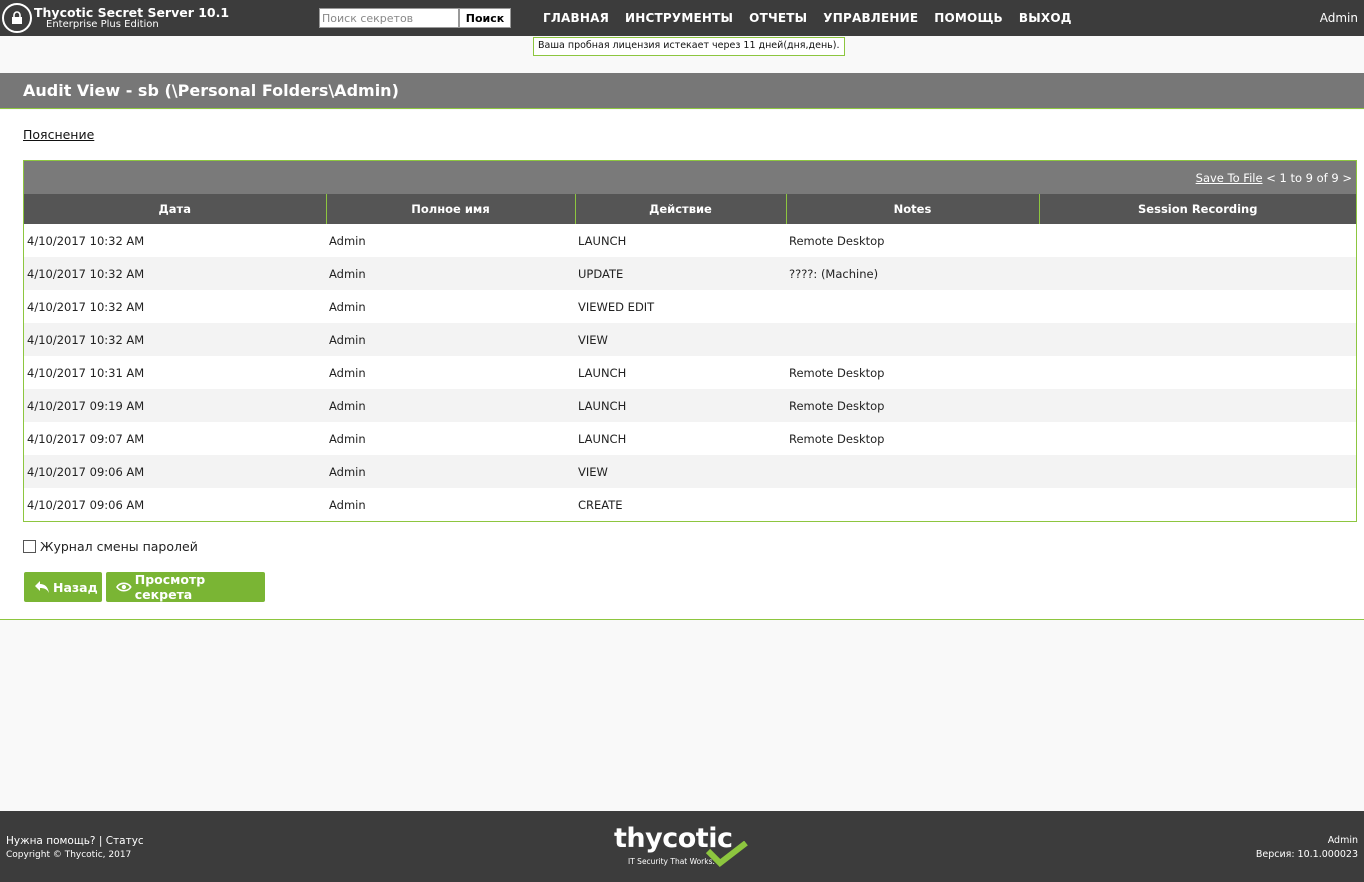 This screenshot has height=882, width=1364. Describe the element at coordinates (690, 177) in the screenshot. I see `grid-toolbar: Save To File < 1 to 9 of 9 >` at that location.